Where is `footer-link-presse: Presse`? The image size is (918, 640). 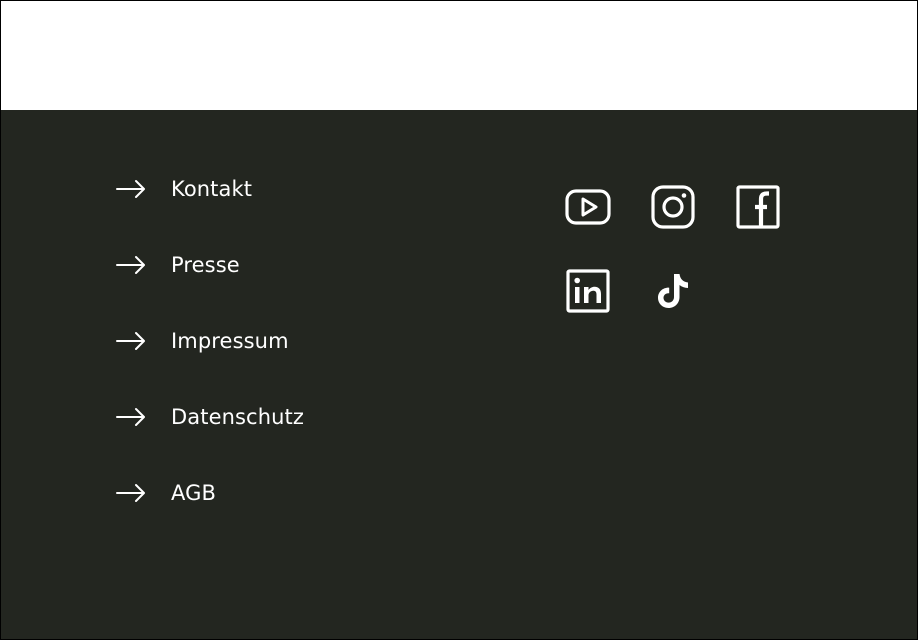
footer-link-presse: Presse is located at coordinates (209, 265).